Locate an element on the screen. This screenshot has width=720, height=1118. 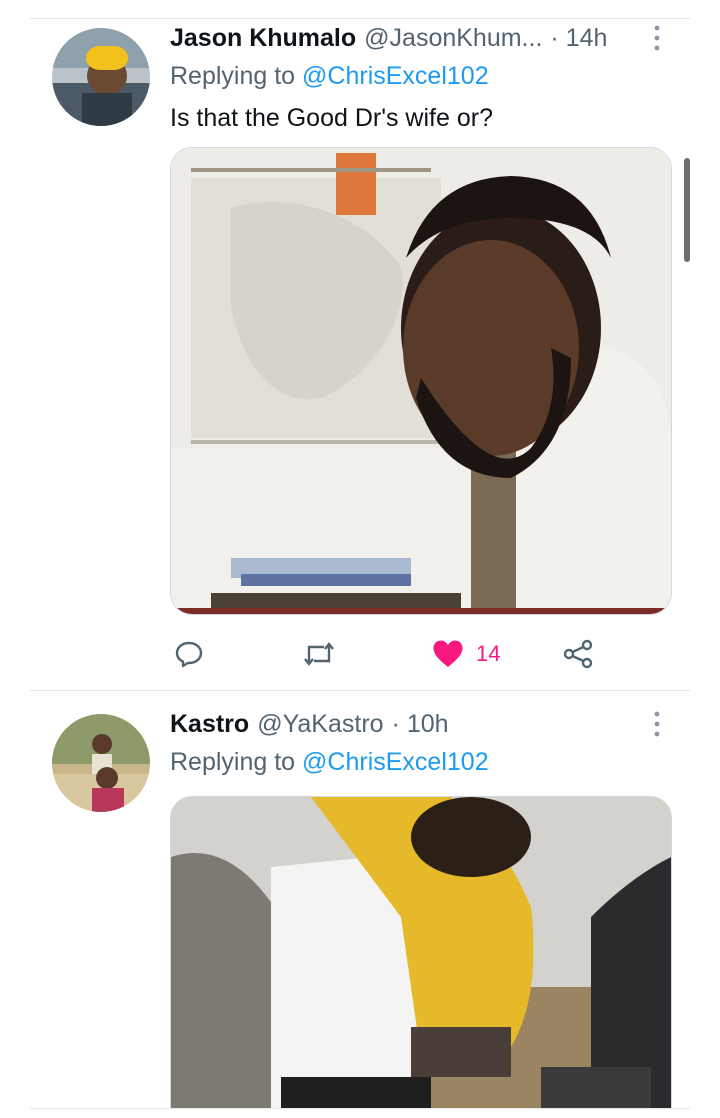
share-icon is located at coordinates (578, 654).